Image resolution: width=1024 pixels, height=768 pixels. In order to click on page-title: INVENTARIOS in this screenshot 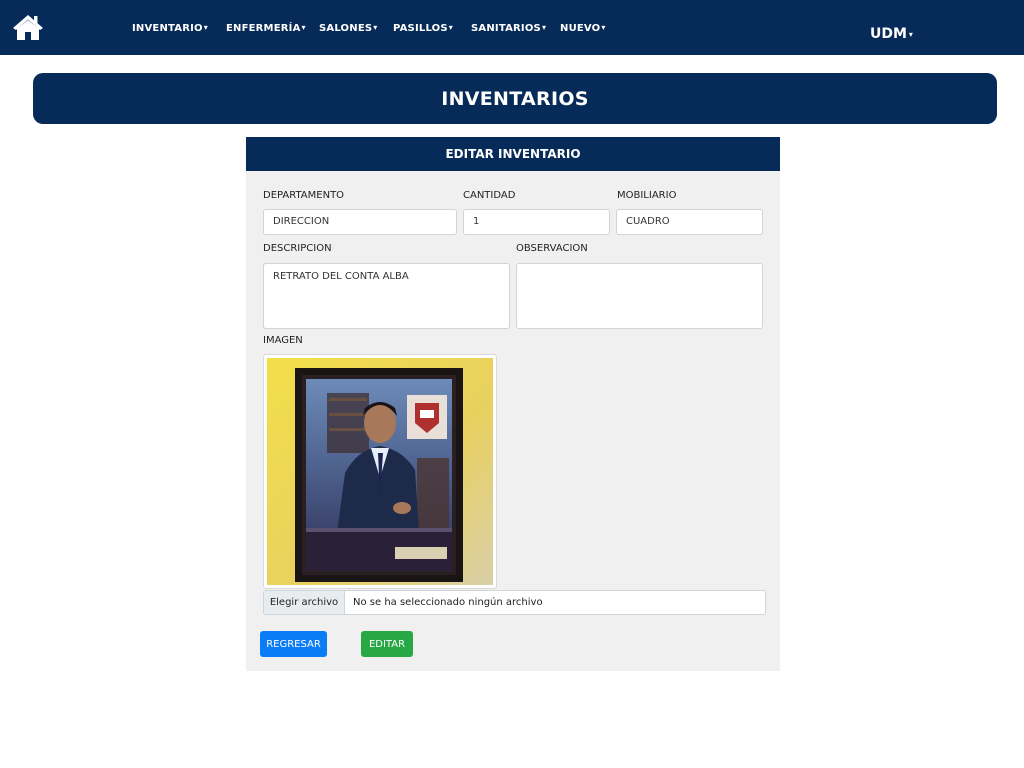, I will do `click(515, 98)`.